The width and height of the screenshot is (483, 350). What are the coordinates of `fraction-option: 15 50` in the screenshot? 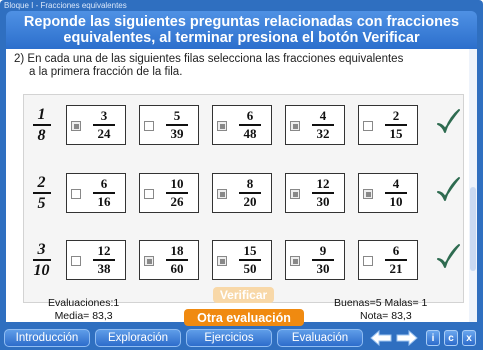 It's located at (242, 260).